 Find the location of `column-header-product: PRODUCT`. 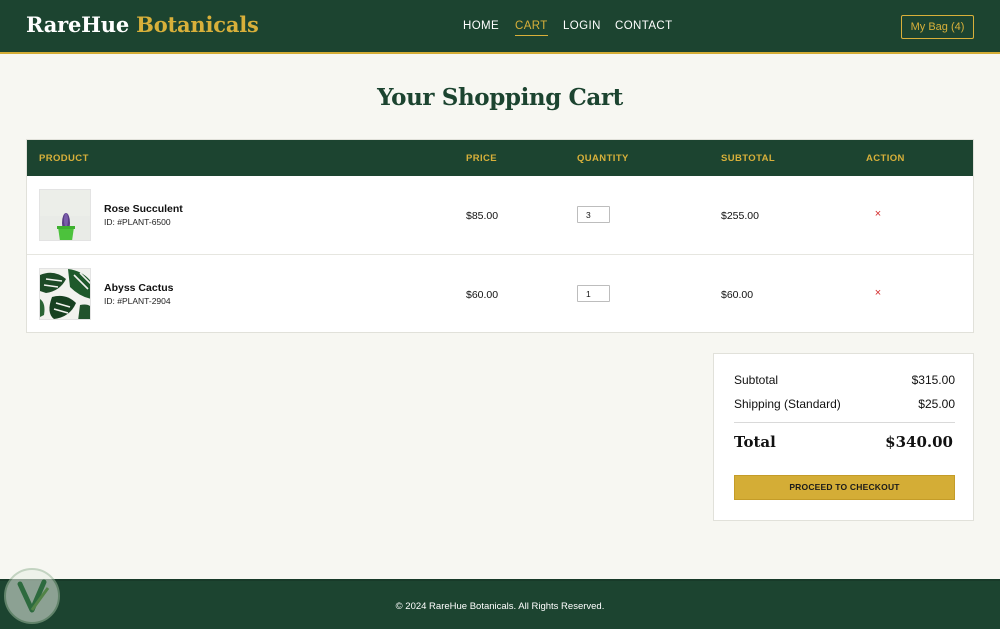

column-header-product: PRODUCT is located at coordinates (64, 158).